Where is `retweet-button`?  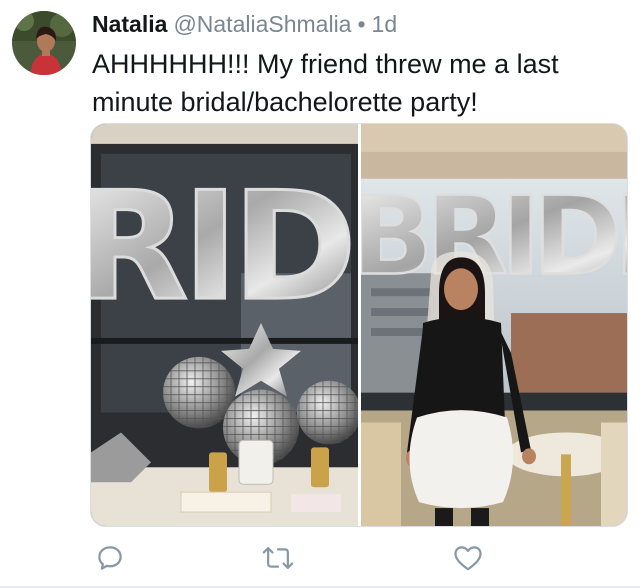 retweet-button is located at coordinates (278, 558).